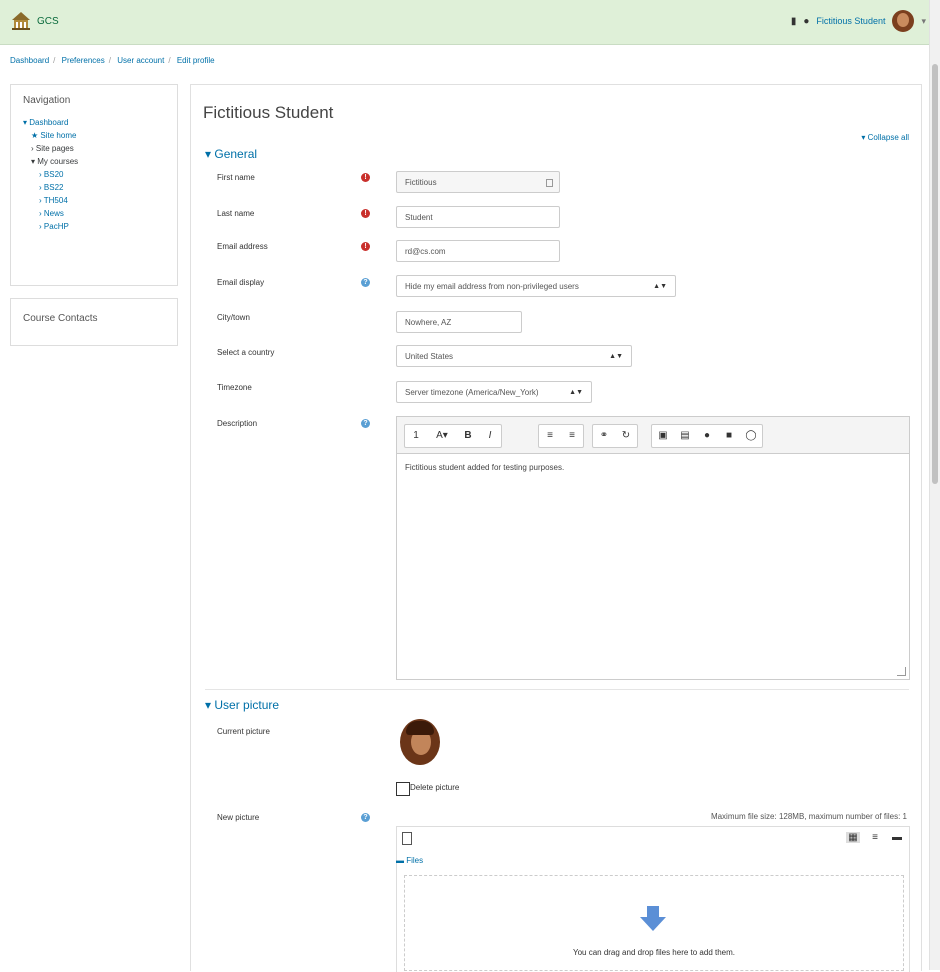  What do you see at coordinates (400, 860) in the screenshot?
I see `folder-icon: ▬` at bounding box center [400, 860].